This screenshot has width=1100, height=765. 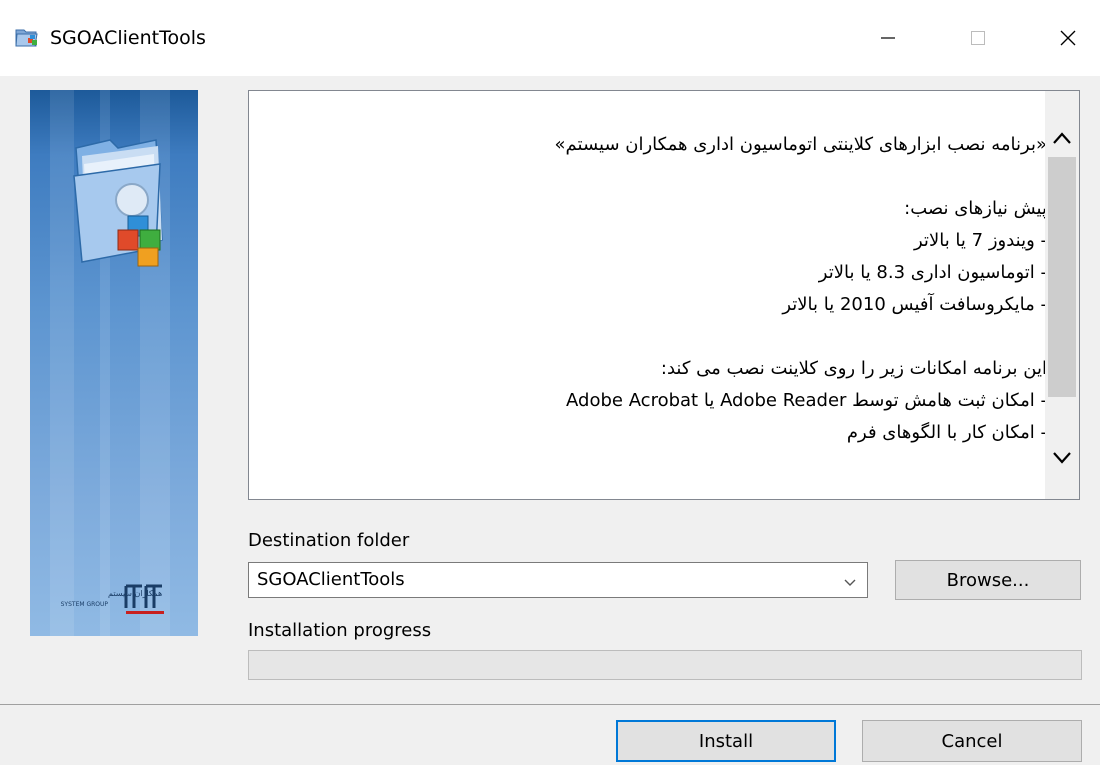 I want to click on readme-line: - امکان کار با الگوهای فرم, so click(x=946, y=432).